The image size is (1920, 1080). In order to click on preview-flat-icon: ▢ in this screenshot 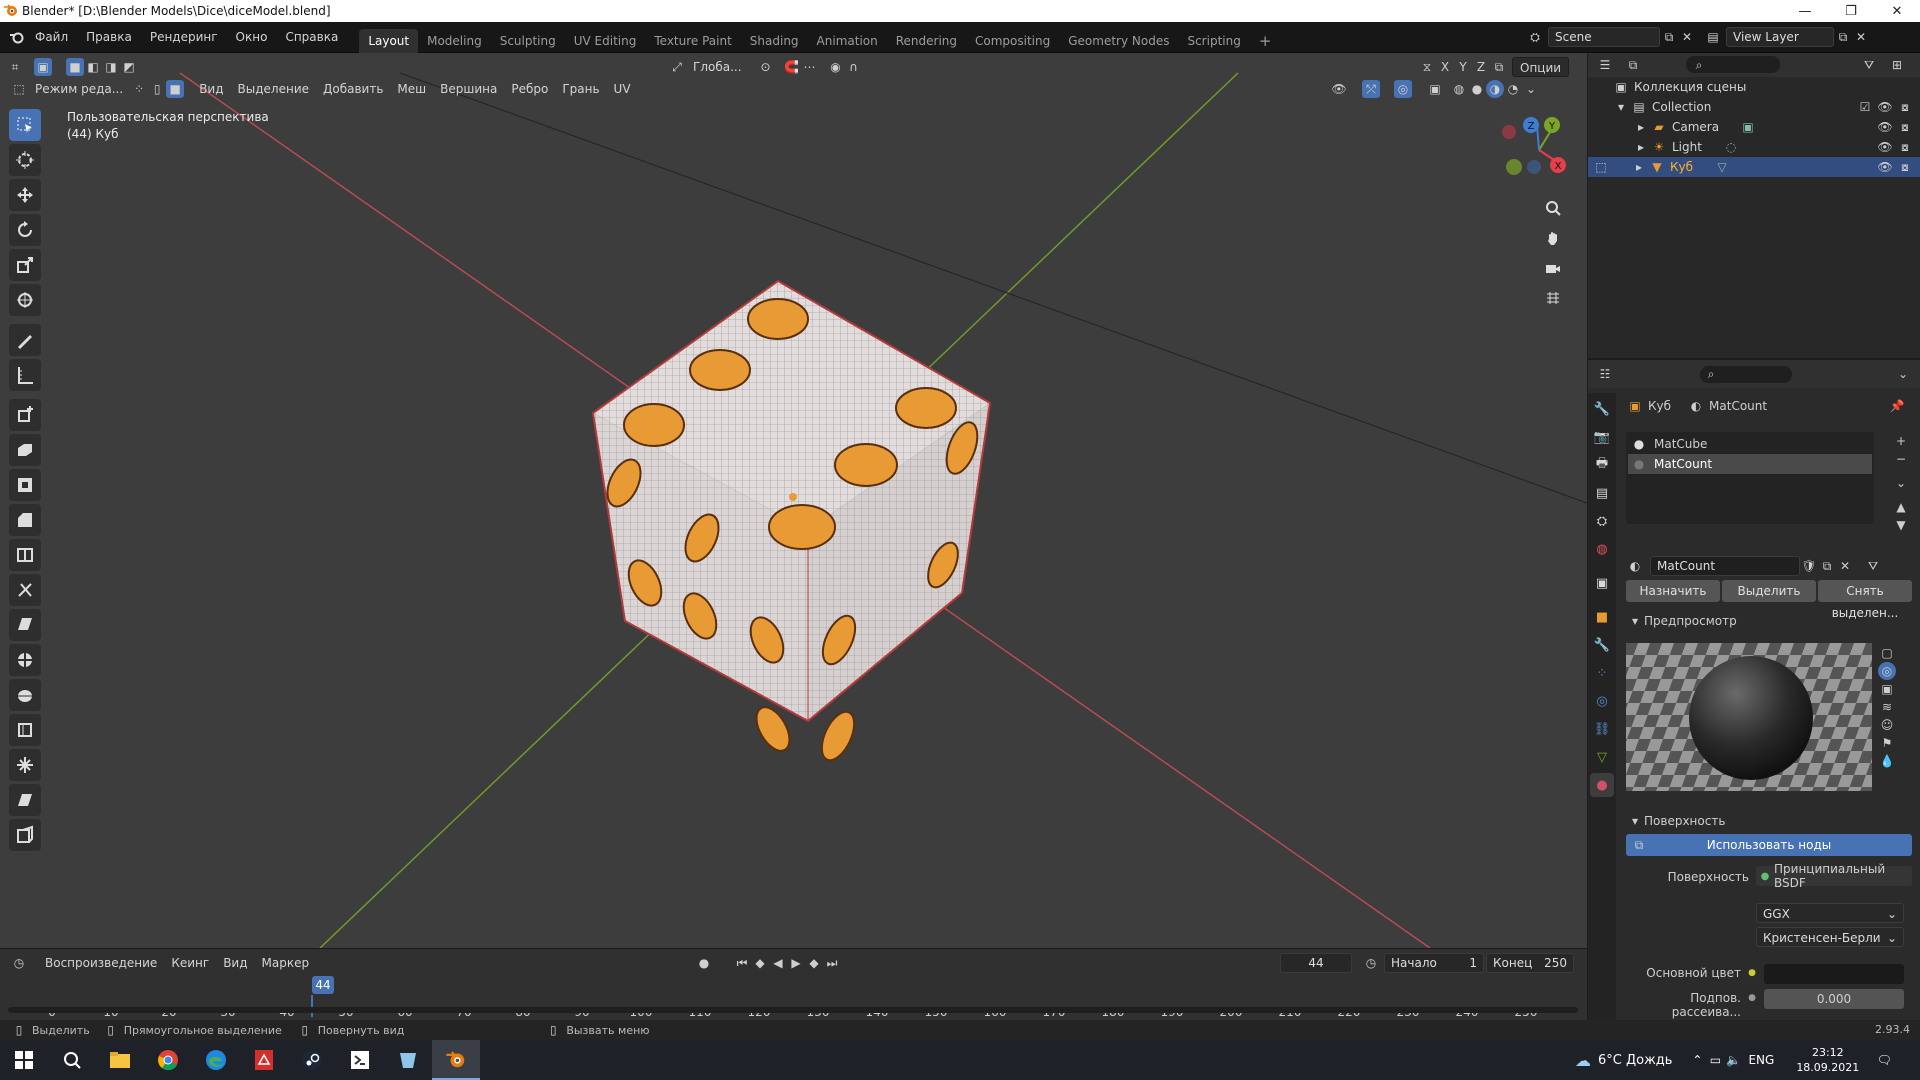, I will do `click(1887, 653)`.